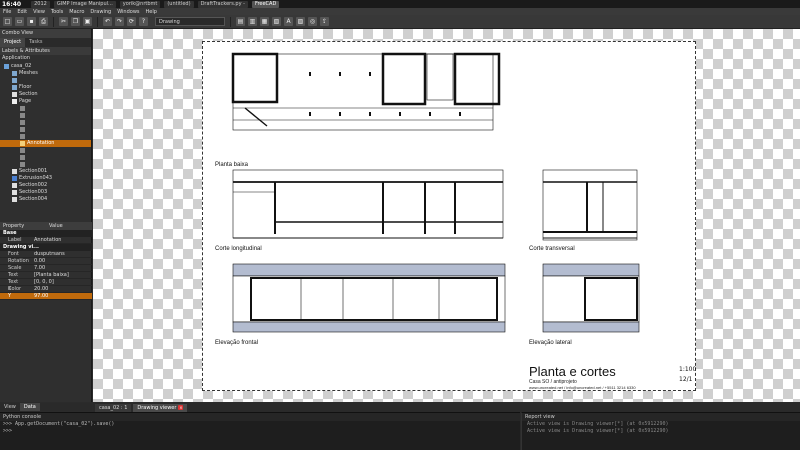 This screenshot has width=800, height=450. What do you see at coordinates (300, 21) in the screenshot?
I see `clip-icon: ▨` at bounding box center [300, 21].